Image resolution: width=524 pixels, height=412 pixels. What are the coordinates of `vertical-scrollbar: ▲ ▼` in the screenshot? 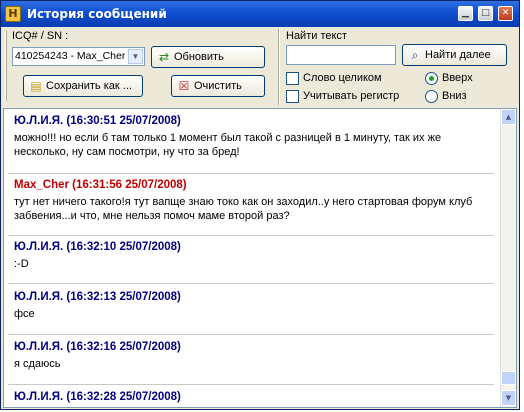 It's located at (508, 258).